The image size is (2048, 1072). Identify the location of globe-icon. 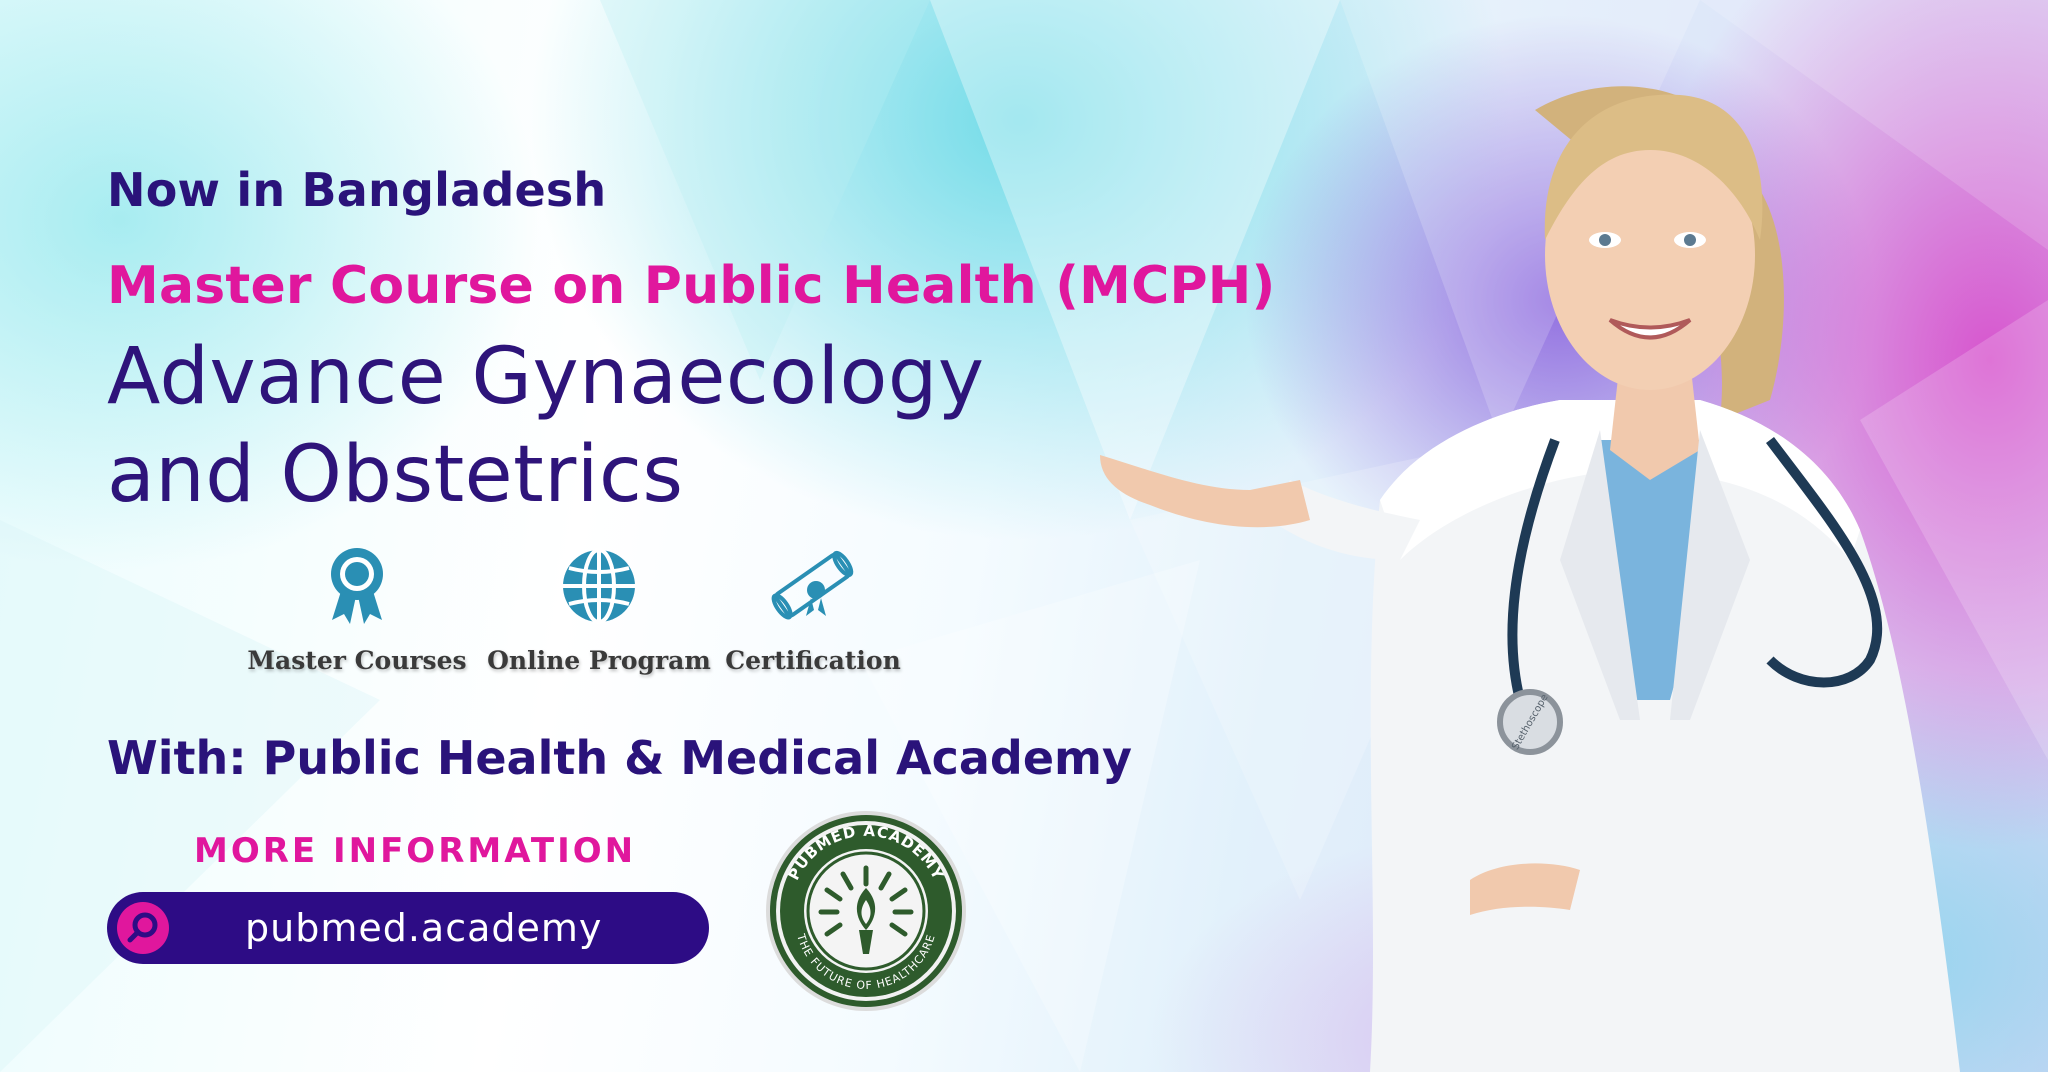
(599, 586).